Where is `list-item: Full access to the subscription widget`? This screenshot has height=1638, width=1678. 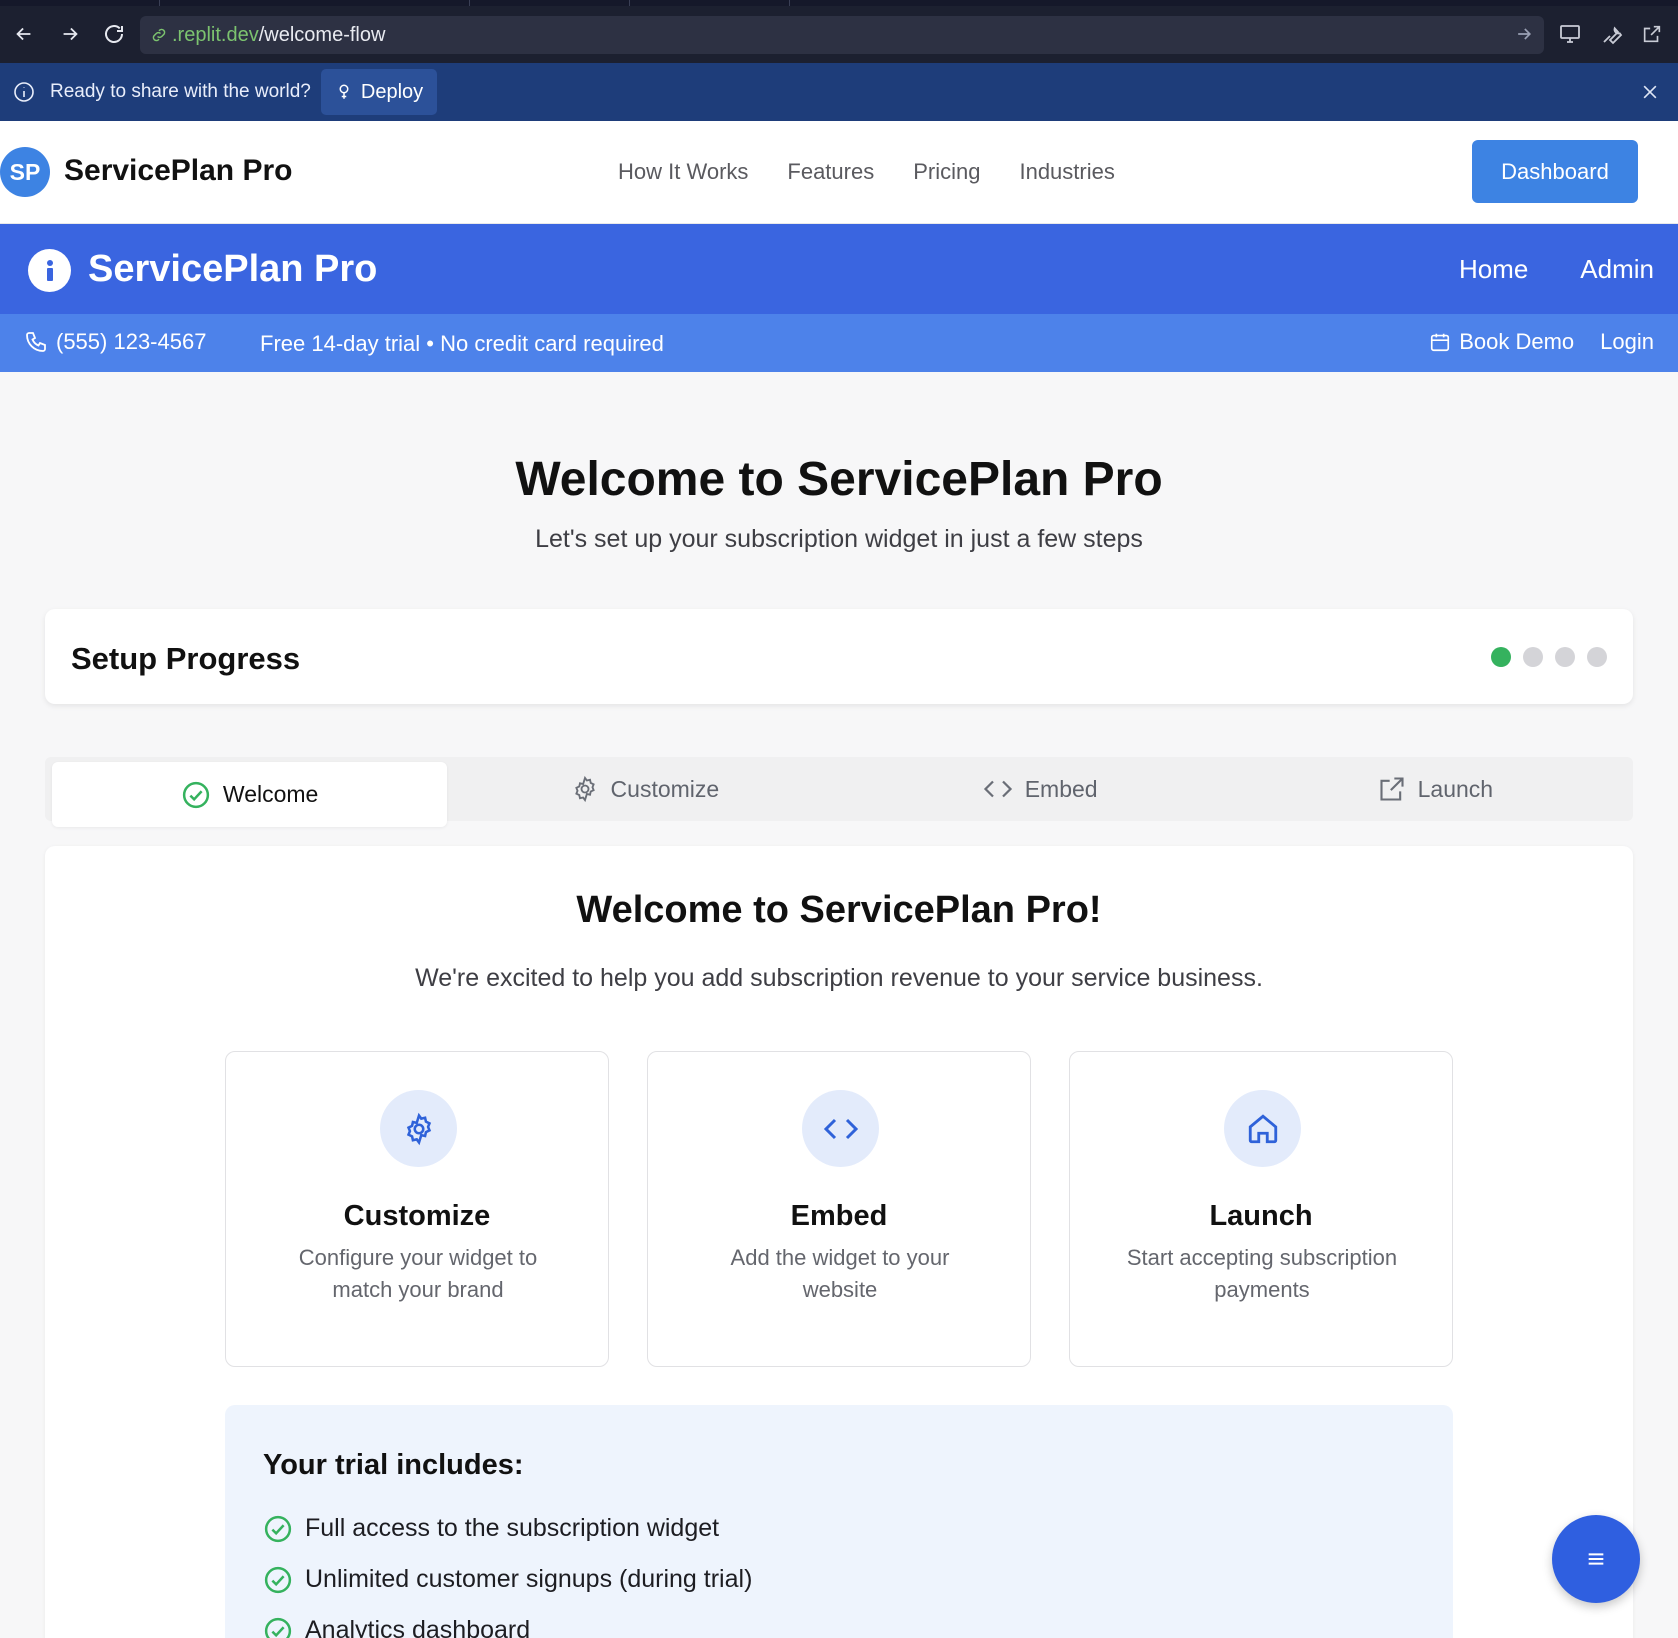 list-item: Full access to the subscription widget is located at coordinates (507, 1528).